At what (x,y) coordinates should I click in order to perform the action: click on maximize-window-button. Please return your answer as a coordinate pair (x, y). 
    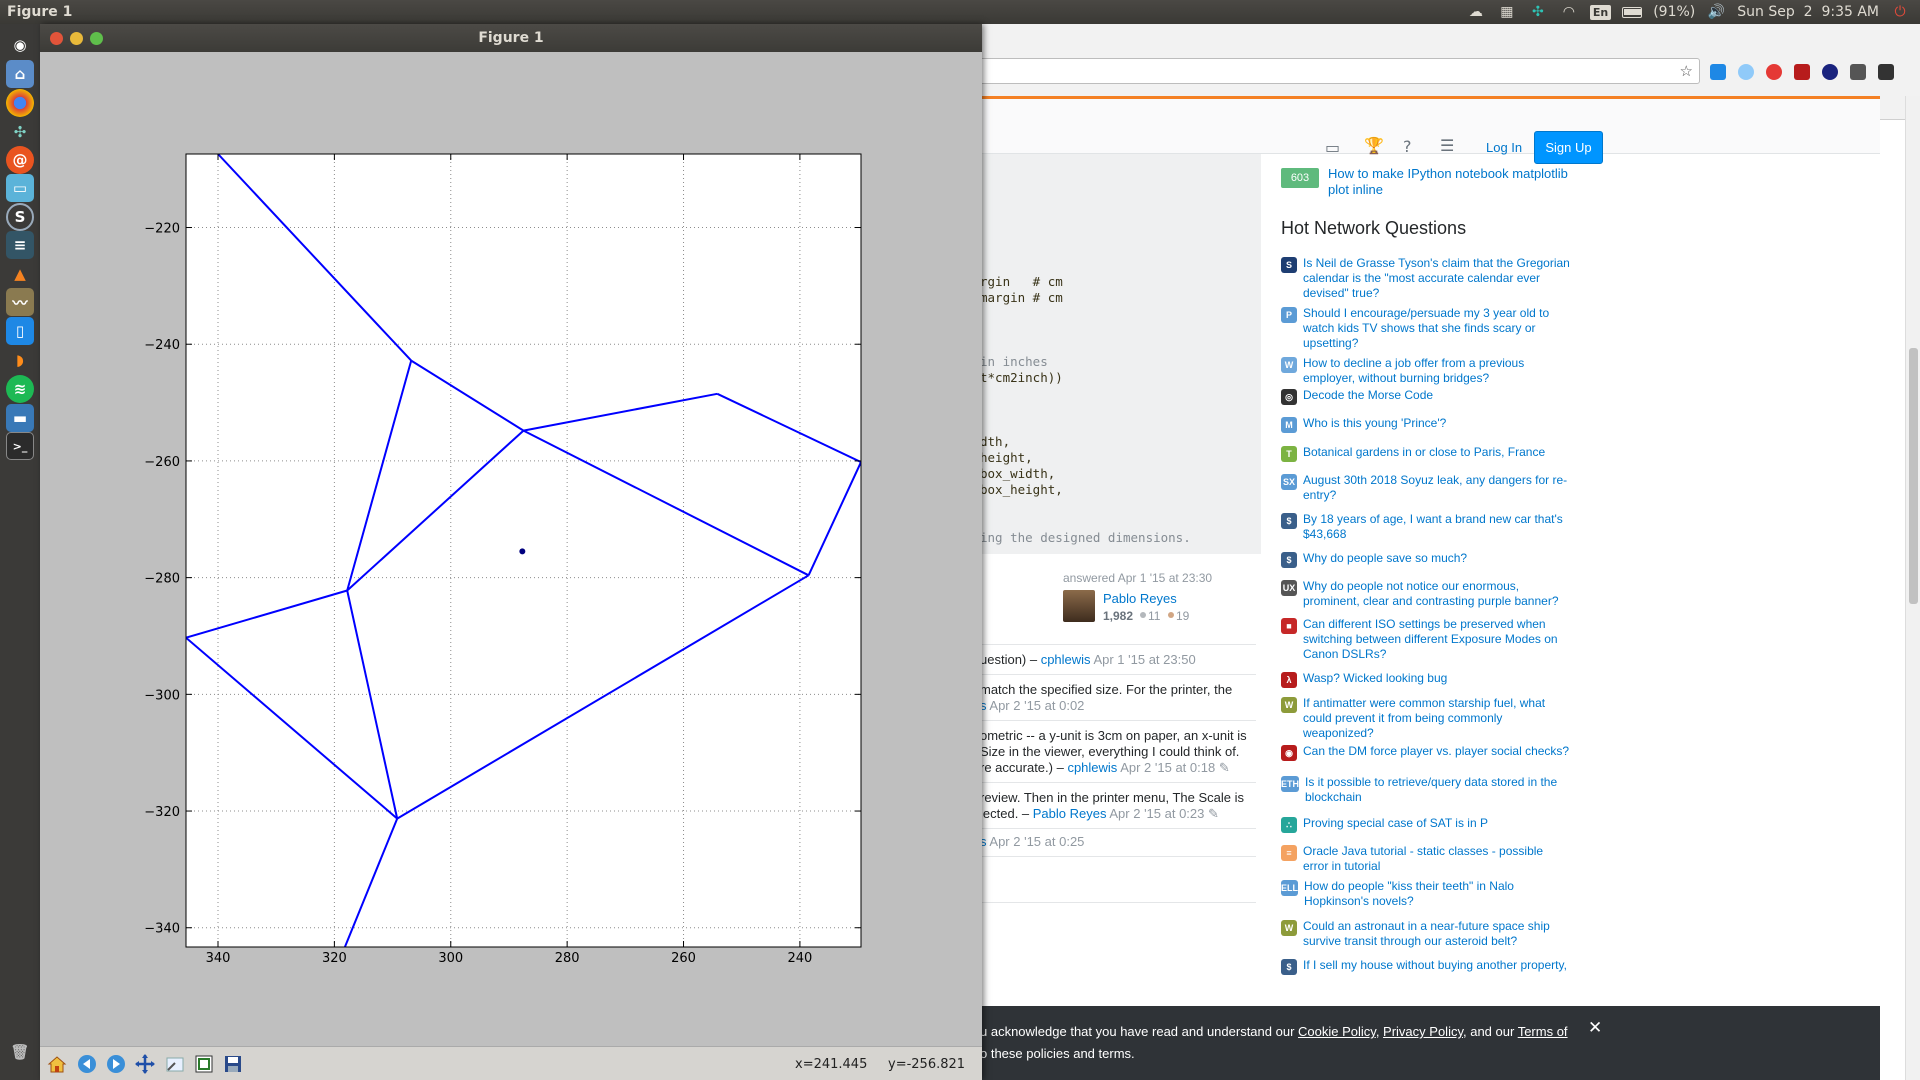
    Looking at the image, I should click on (96, 38).